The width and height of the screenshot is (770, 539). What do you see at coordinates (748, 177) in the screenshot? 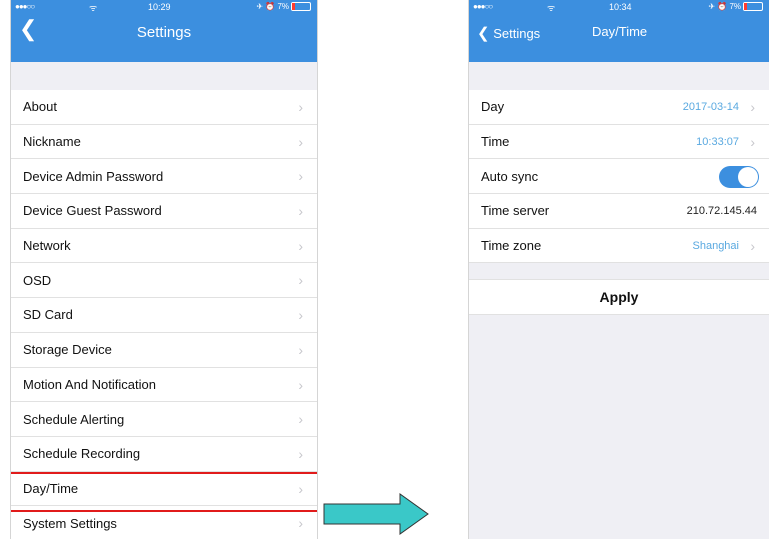
I see `toggle-knob` at bounding box center [748, 177].